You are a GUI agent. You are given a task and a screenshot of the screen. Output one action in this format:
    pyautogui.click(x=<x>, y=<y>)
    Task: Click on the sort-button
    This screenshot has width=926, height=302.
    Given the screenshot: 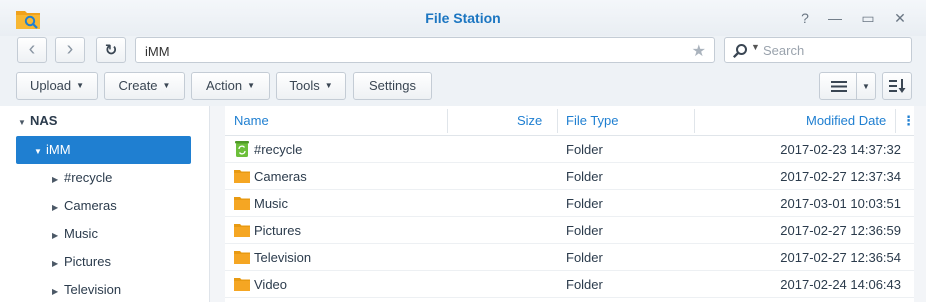 What is the action you would take?
    pyautogui.click(x=897, y=86)
    